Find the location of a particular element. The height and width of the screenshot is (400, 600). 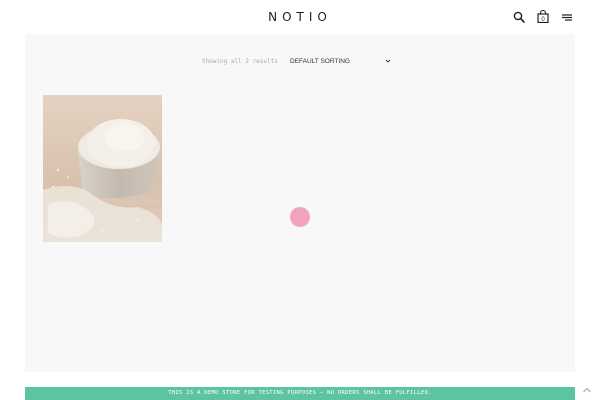

search-icon is located at coordinates (520, 17).